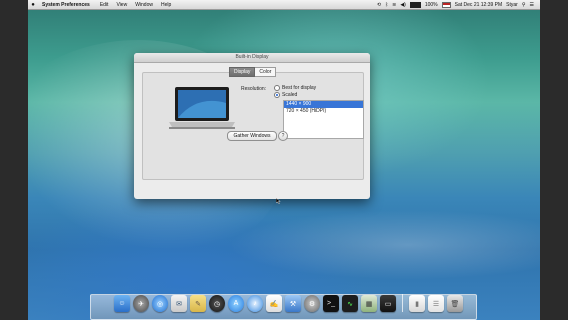 The height and width of the screenshot is (320, 568). What do you see at coordinates (141, 303) in the screenshot?
I see `launchpad-icon: ✈` at bounding box center [141, 303].